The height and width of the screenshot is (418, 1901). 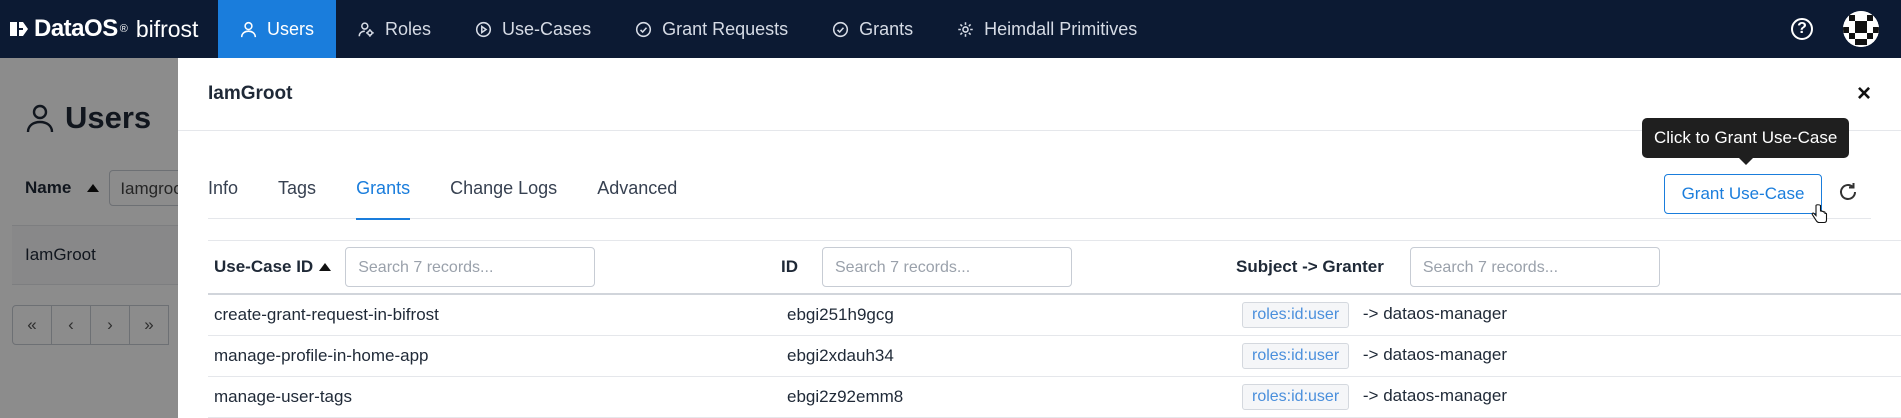 I want to click on use-case-id-cell: manage-user-tags, so click(x=283, y=396).